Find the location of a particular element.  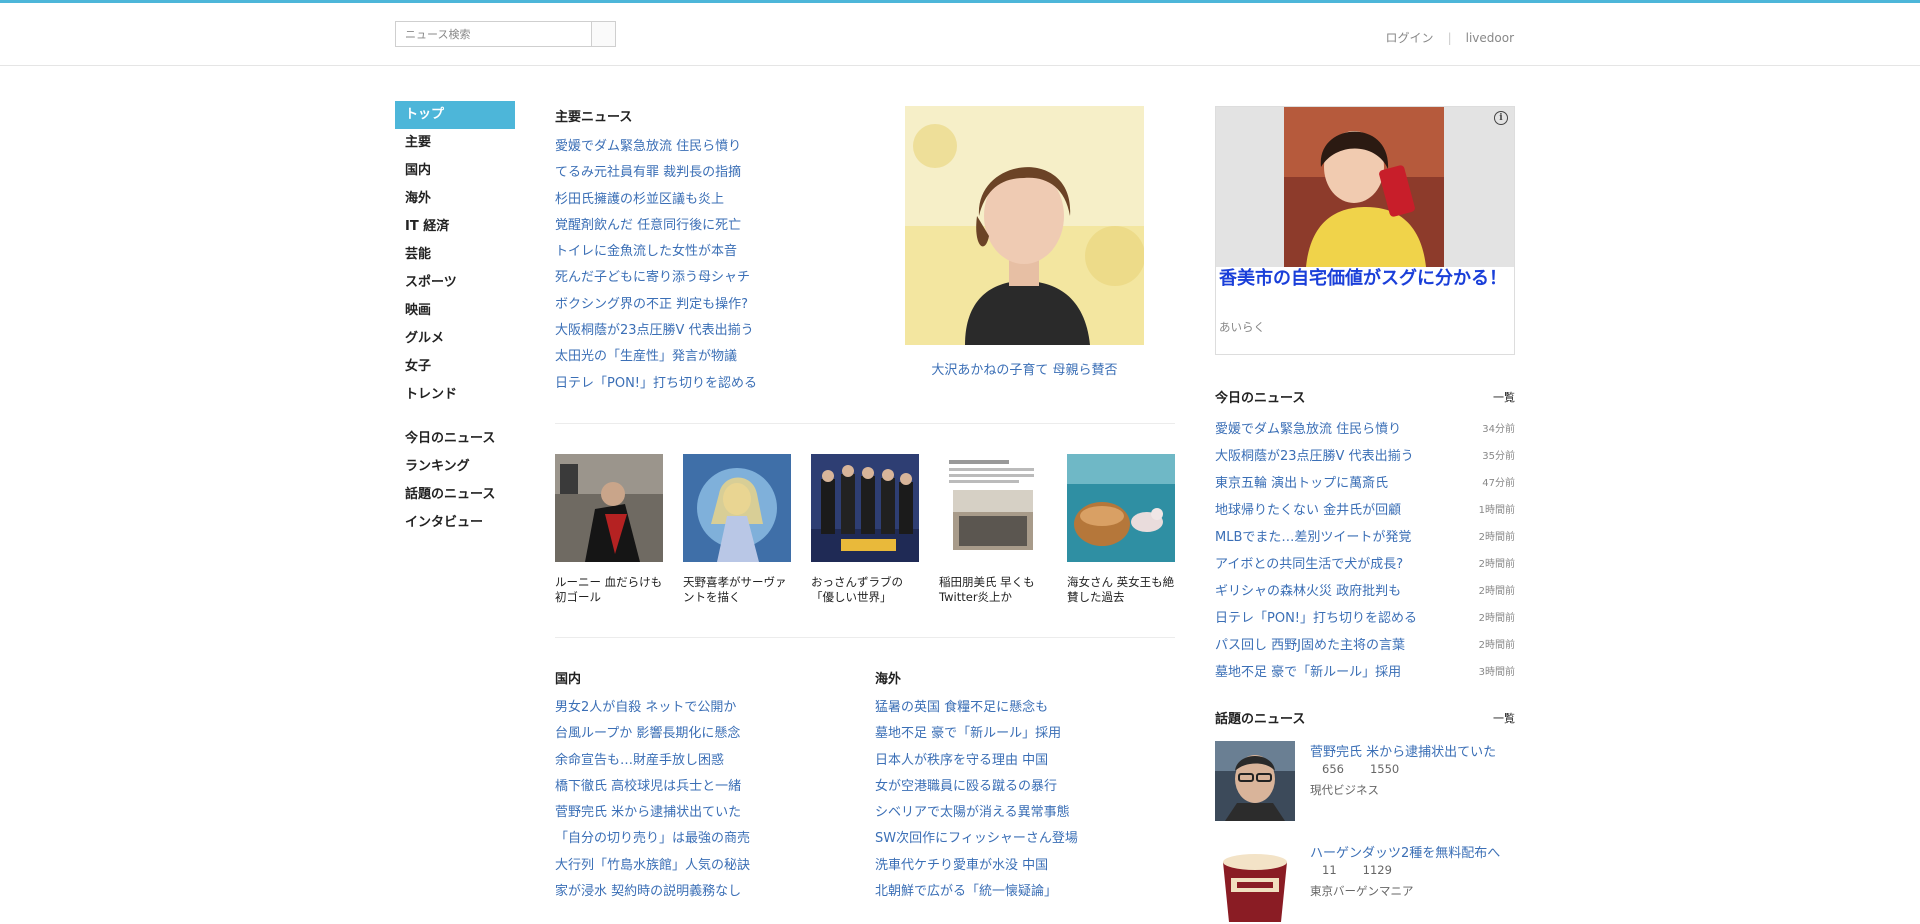

ad-info-icon: i is located at coordinates (1501, 118).